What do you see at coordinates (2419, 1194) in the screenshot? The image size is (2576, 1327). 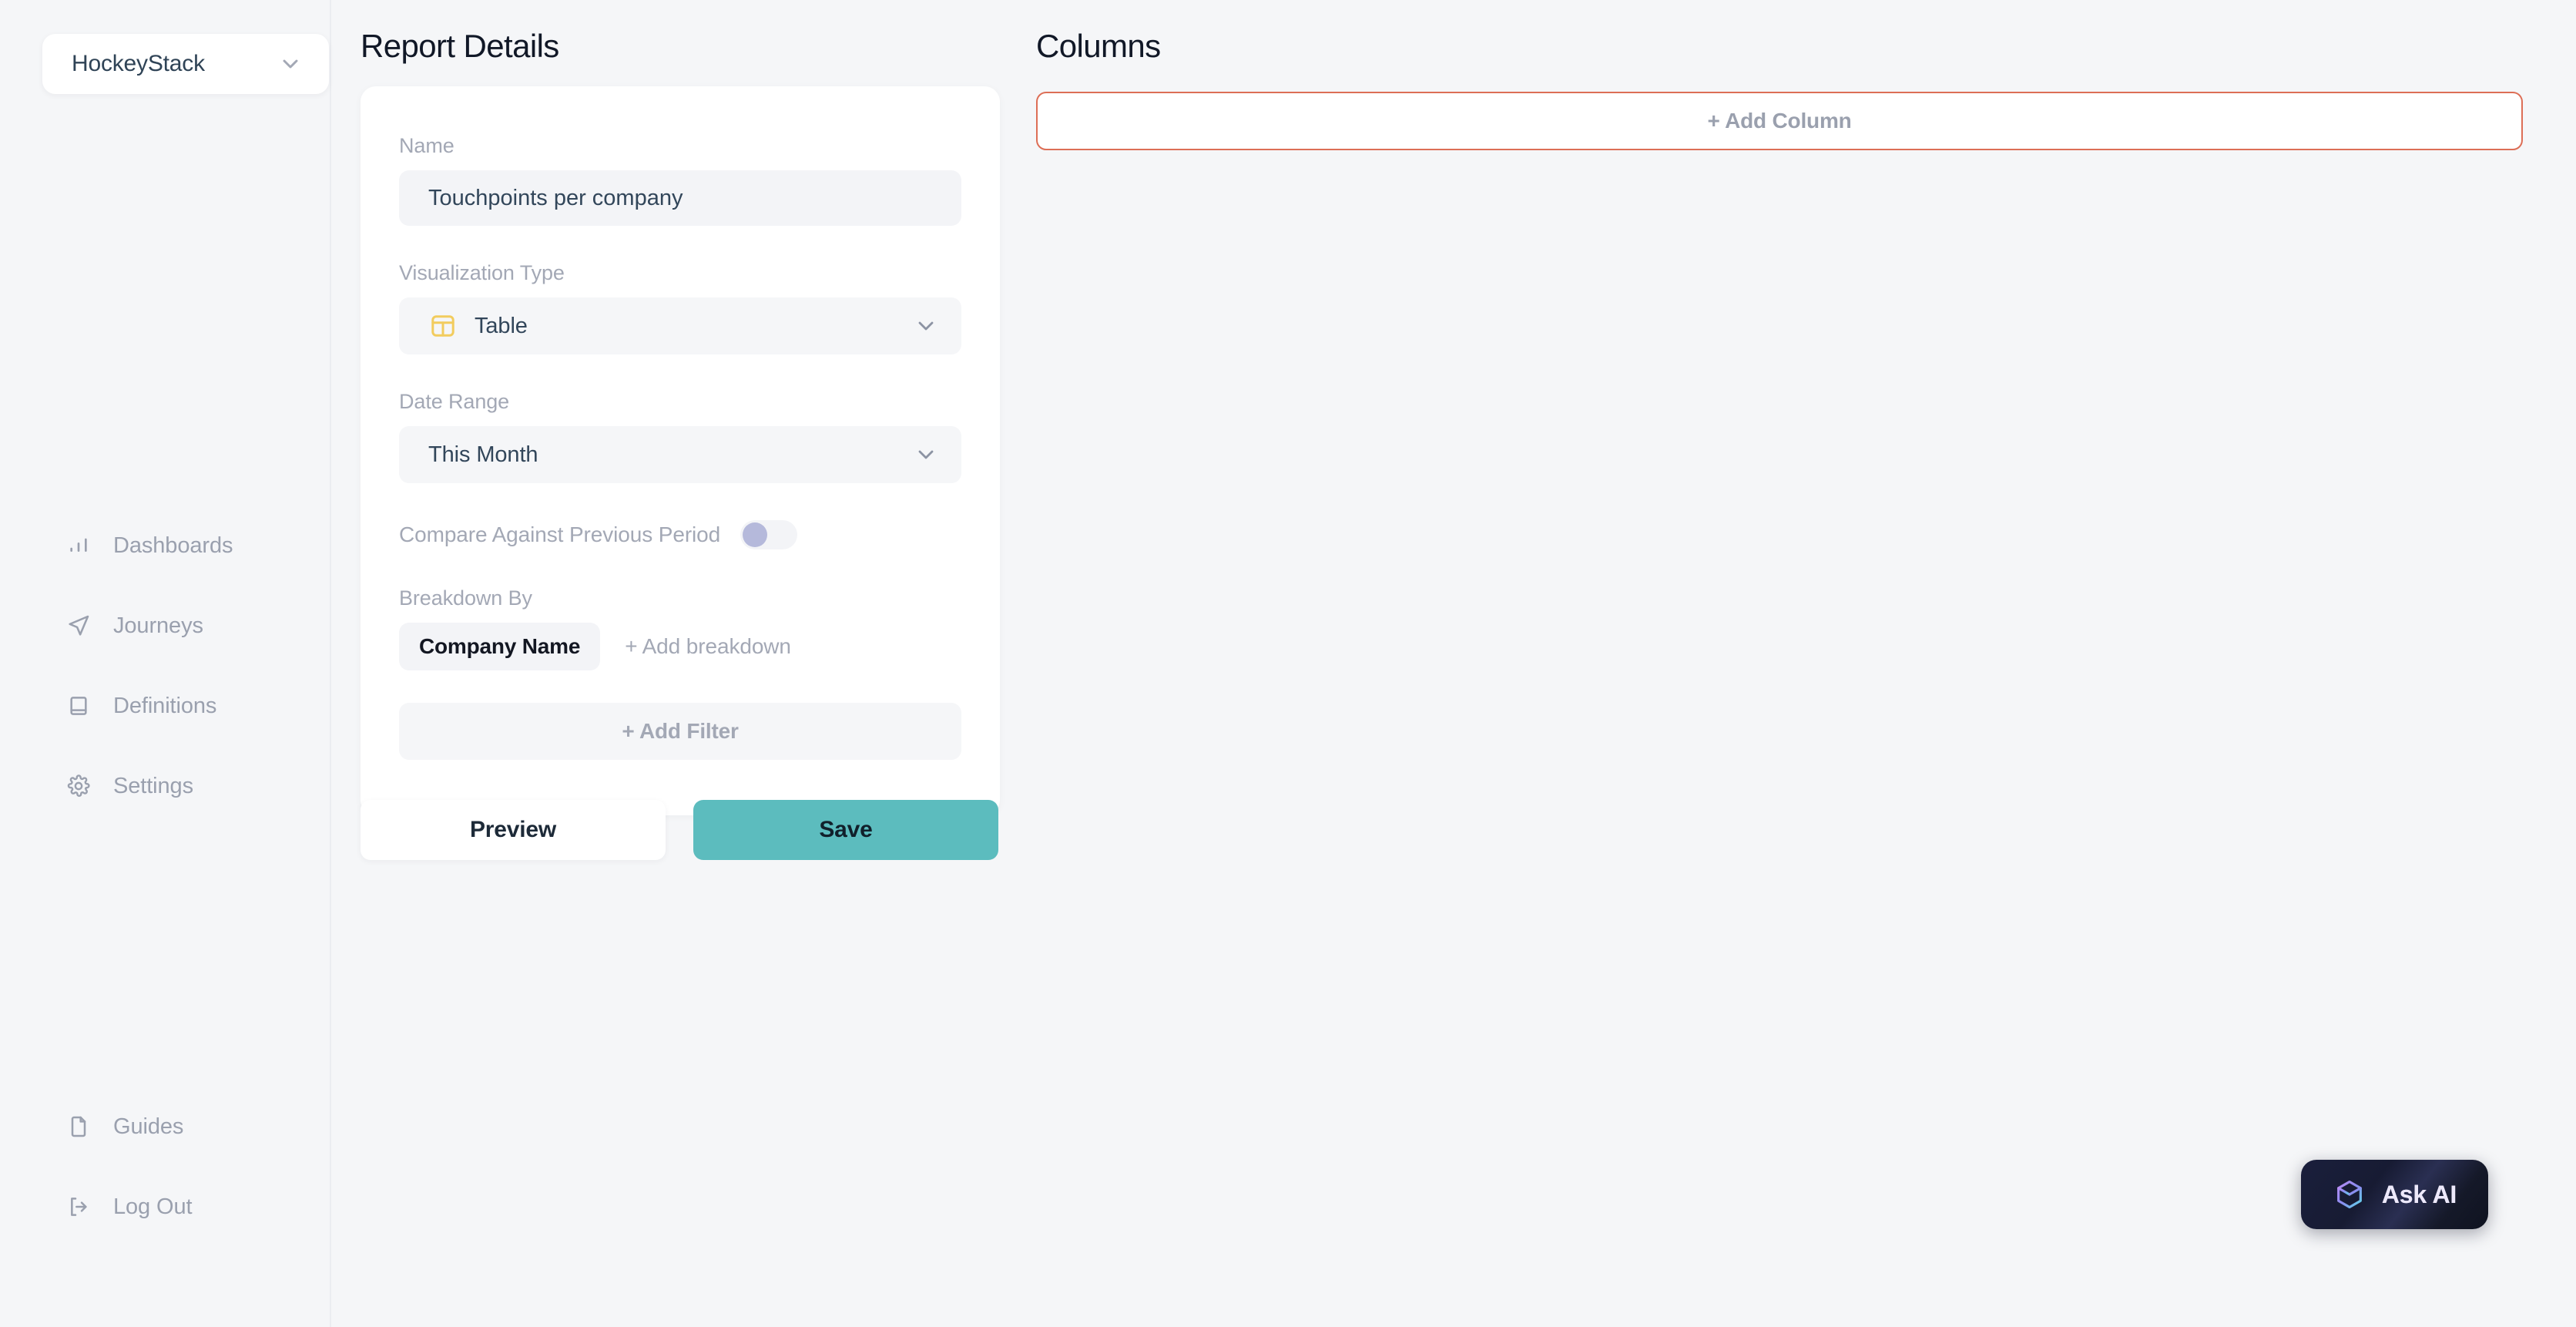 I see `ask-ai-label: Ask AI` at bounding box center [2419, 1194].